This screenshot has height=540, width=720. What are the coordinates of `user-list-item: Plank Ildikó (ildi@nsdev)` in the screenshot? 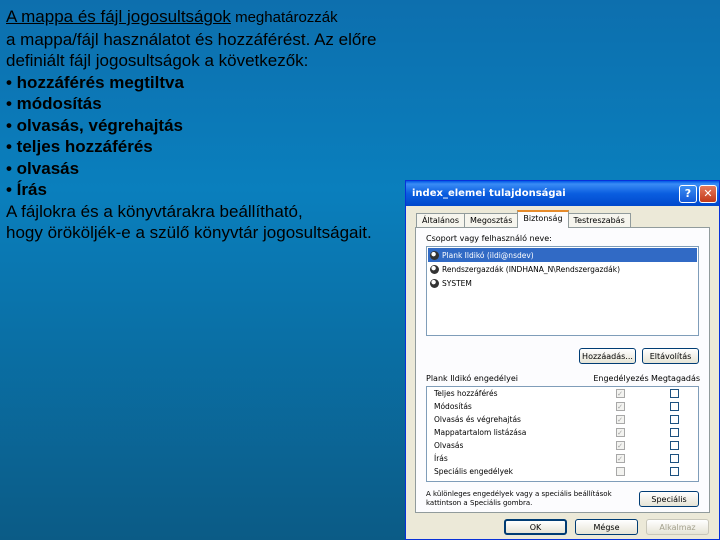 It's located at (562, 255).